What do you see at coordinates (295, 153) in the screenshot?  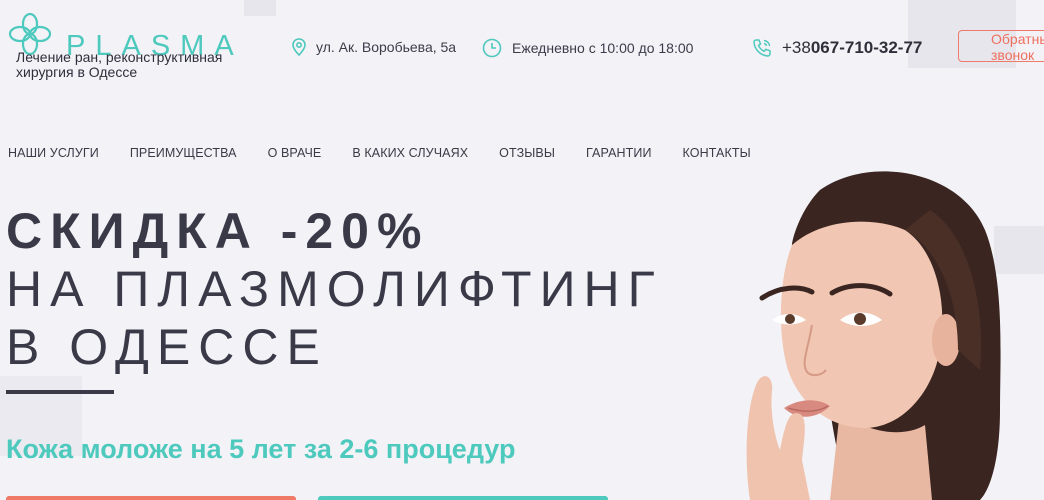 I see `nav-item-about-doctor: О ВРАЧЕ` at bounding box center [295, 153].